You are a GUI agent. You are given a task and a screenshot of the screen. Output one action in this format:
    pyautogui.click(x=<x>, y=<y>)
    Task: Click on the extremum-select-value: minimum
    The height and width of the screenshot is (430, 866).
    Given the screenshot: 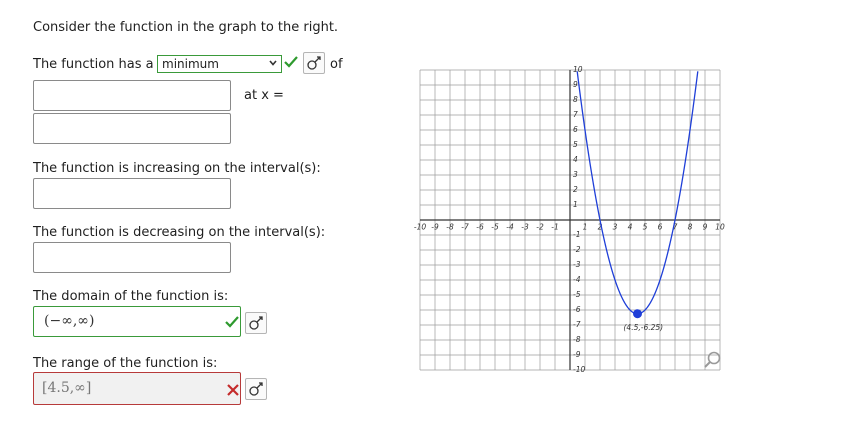 What is the action you would take?
    pyautogui.click(x=190, y=64)
    